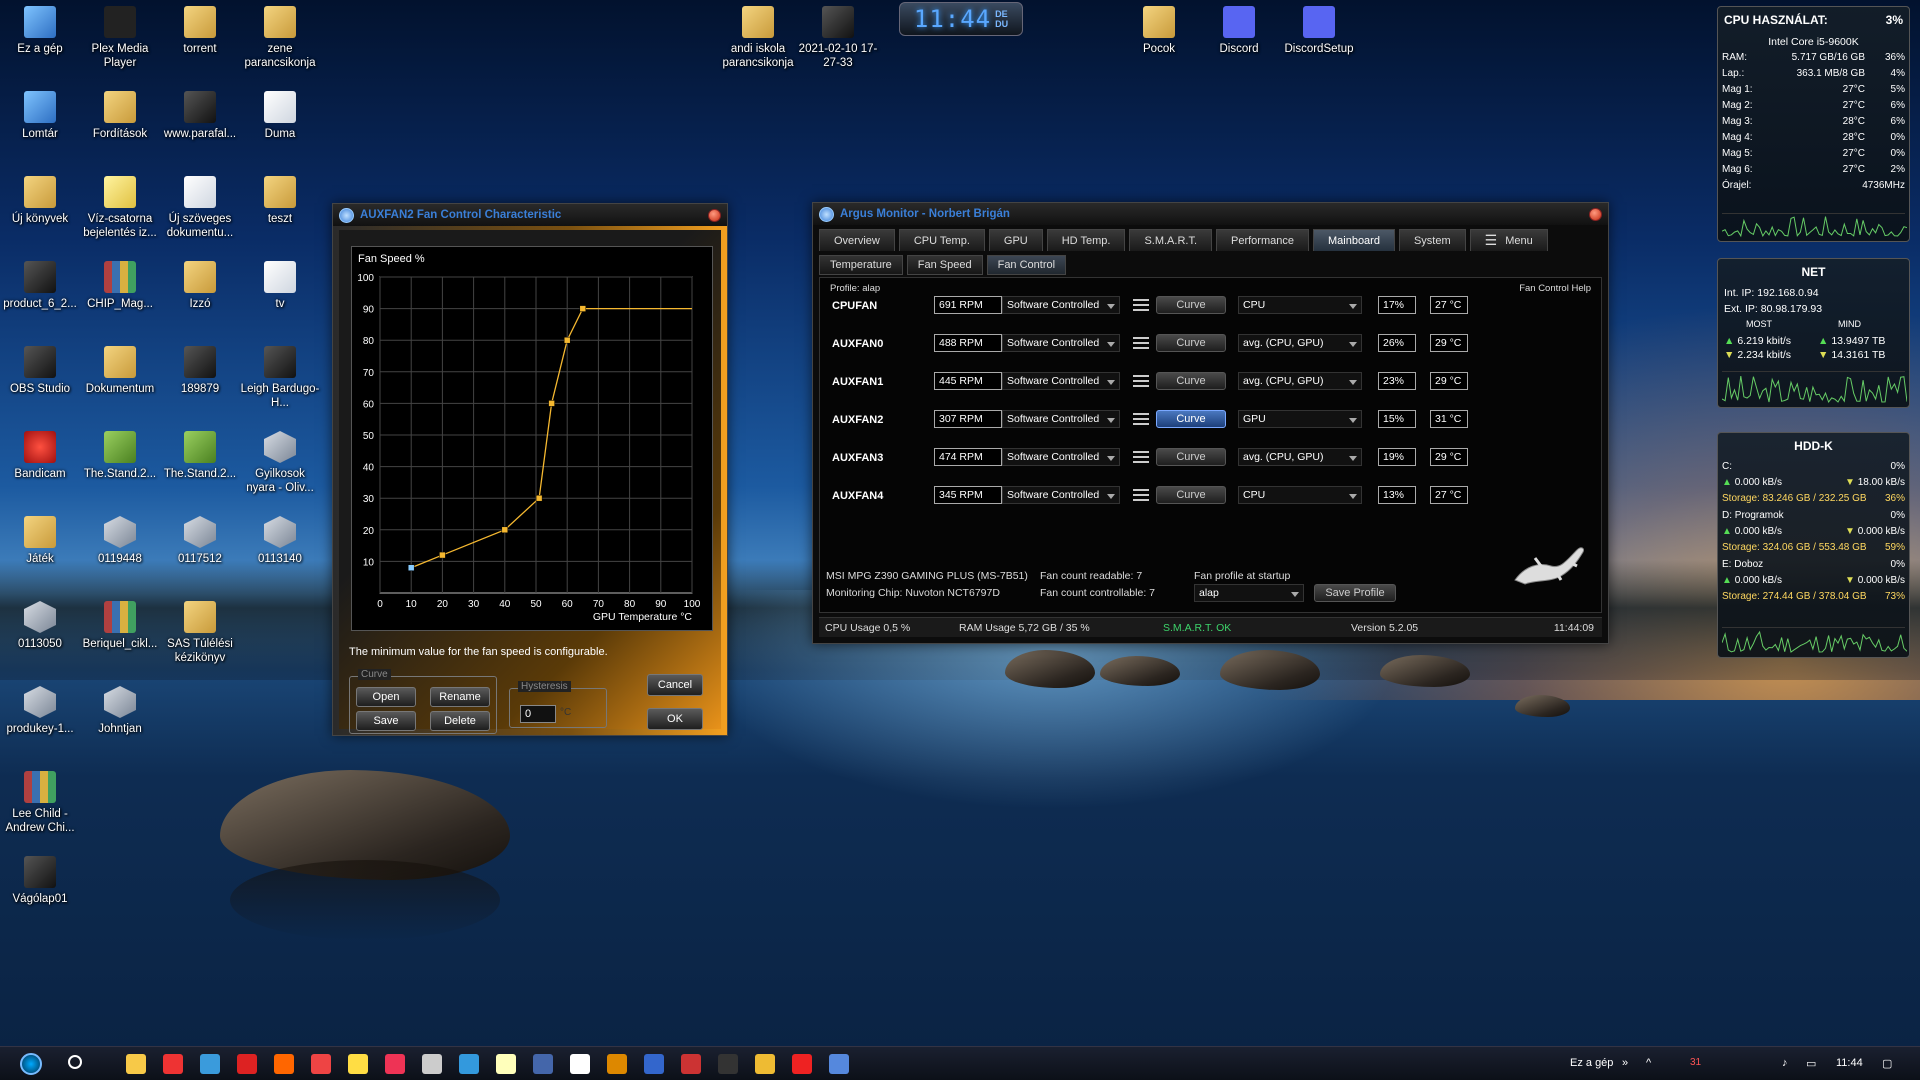 Image resolution: width=1920 pixels, height=1080 pixels. Describe the element at coordinates (280, 541) in the screenshot. I see `desktop-icon: 0113140` at that location.